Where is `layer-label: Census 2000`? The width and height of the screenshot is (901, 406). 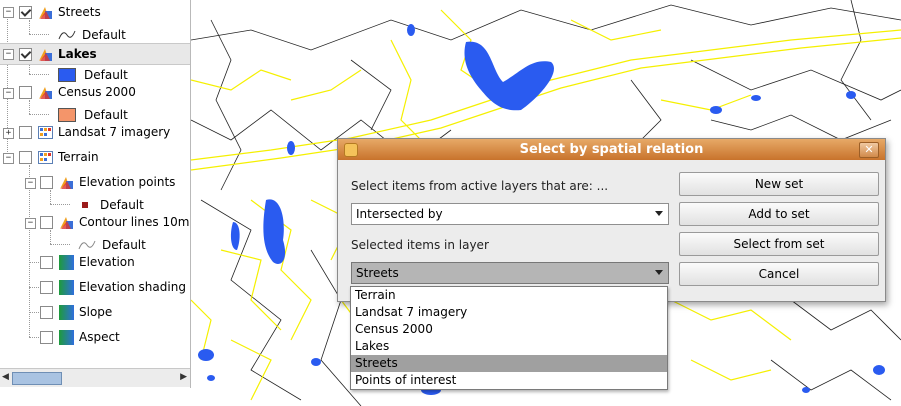 layer-label: Census 2000 is located at coordinates (97, 92).